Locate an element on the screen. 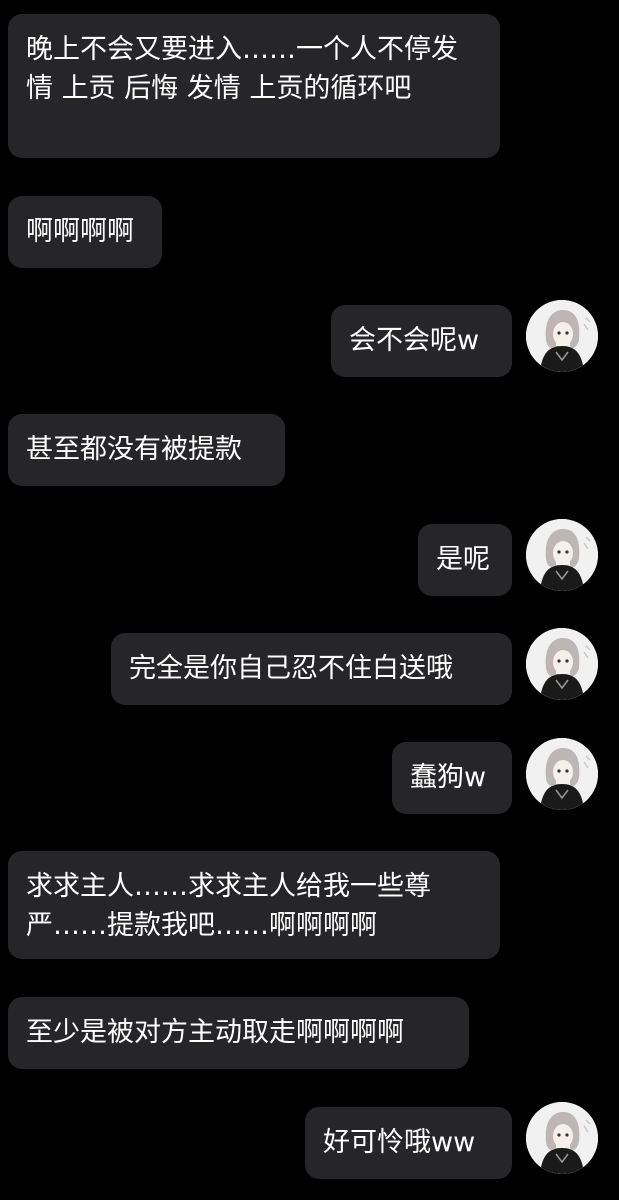  message-bubble-received: 啊啊啊啊 is located at coordinates (85, 232).